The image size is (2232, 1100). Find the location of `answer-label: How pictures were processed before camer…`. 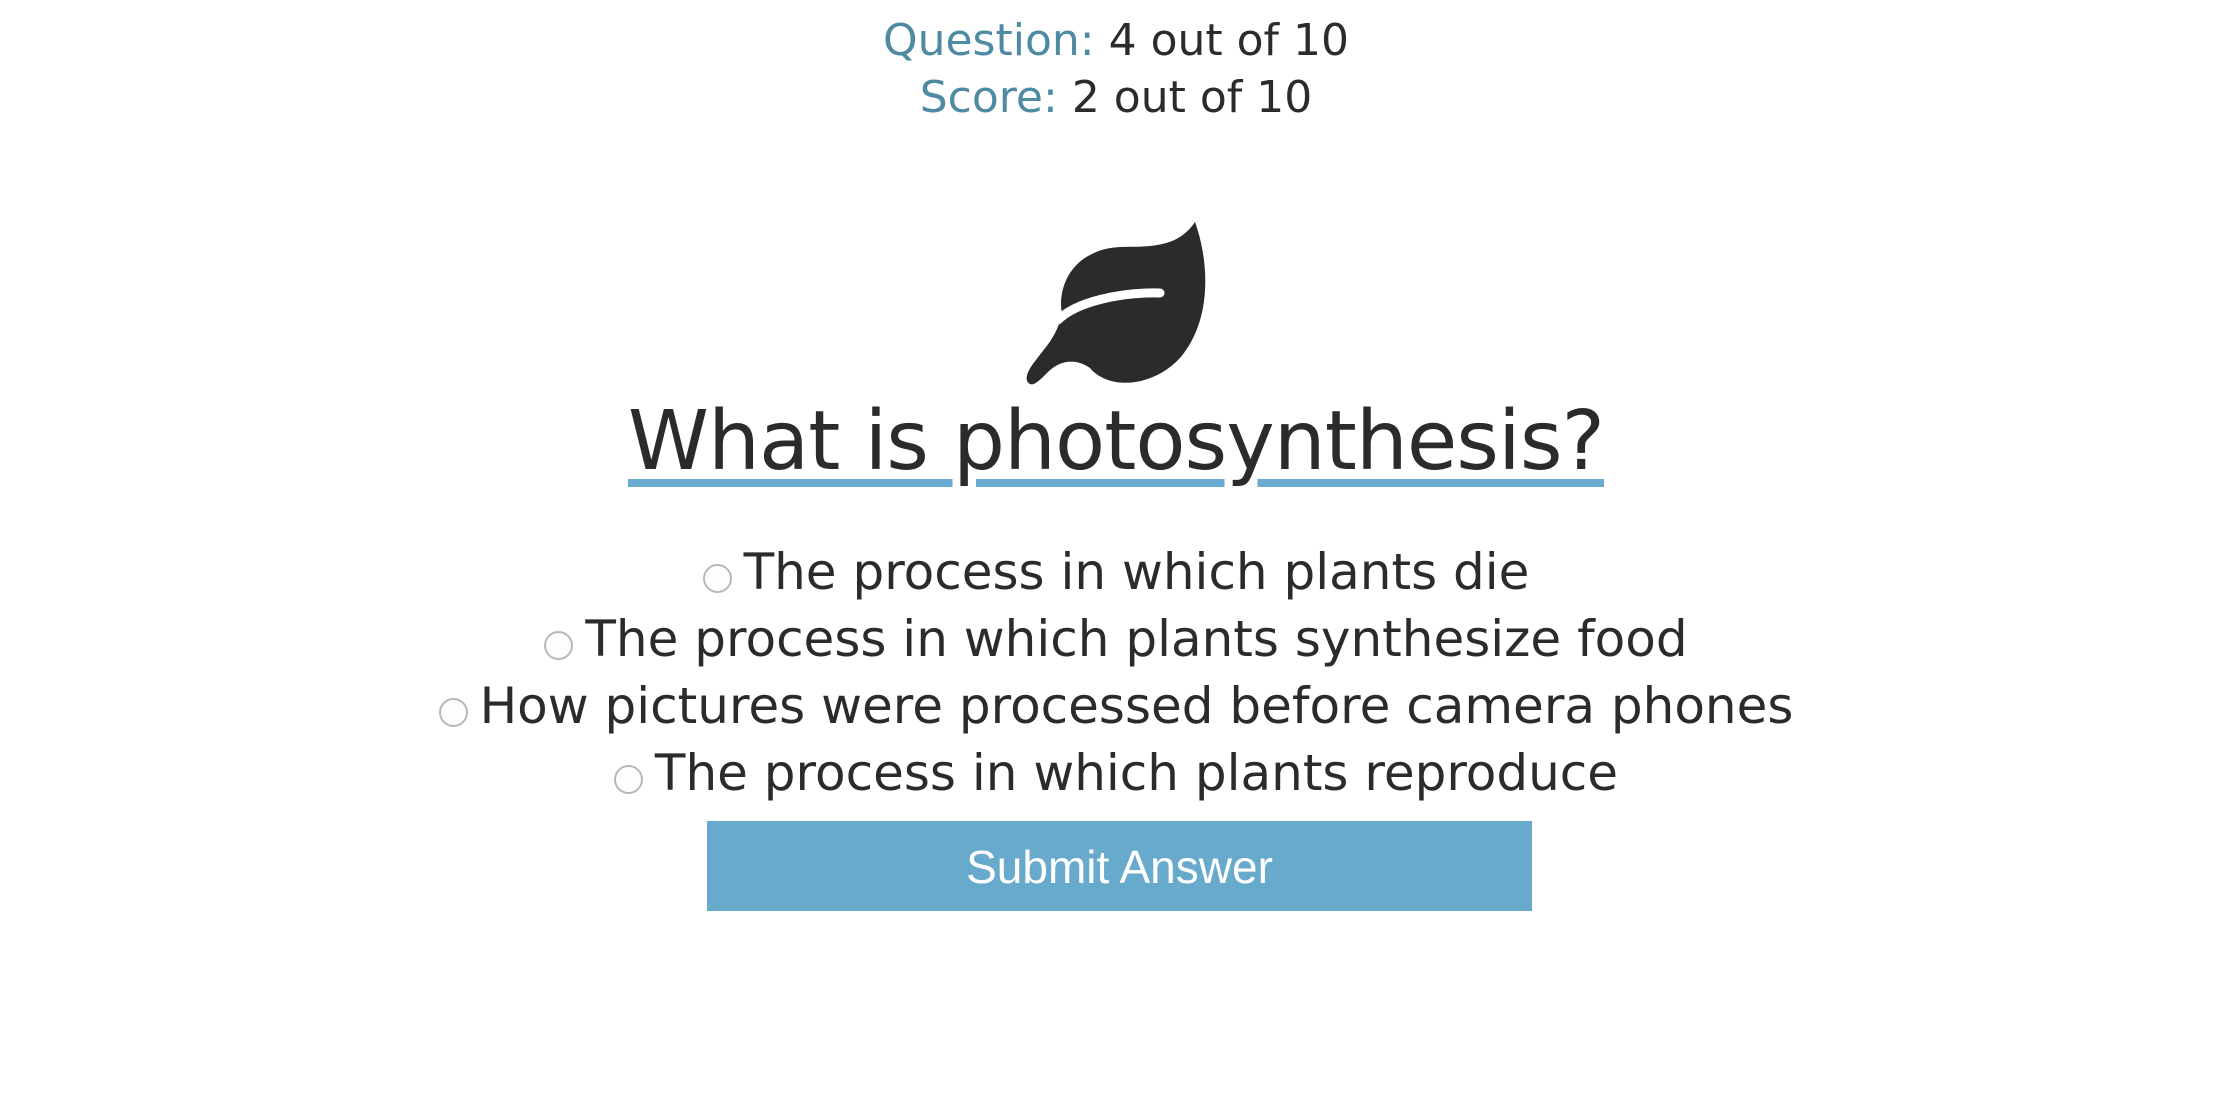

answer-label: How pictures were processed before camer… is located at coordinates (1136, 705).